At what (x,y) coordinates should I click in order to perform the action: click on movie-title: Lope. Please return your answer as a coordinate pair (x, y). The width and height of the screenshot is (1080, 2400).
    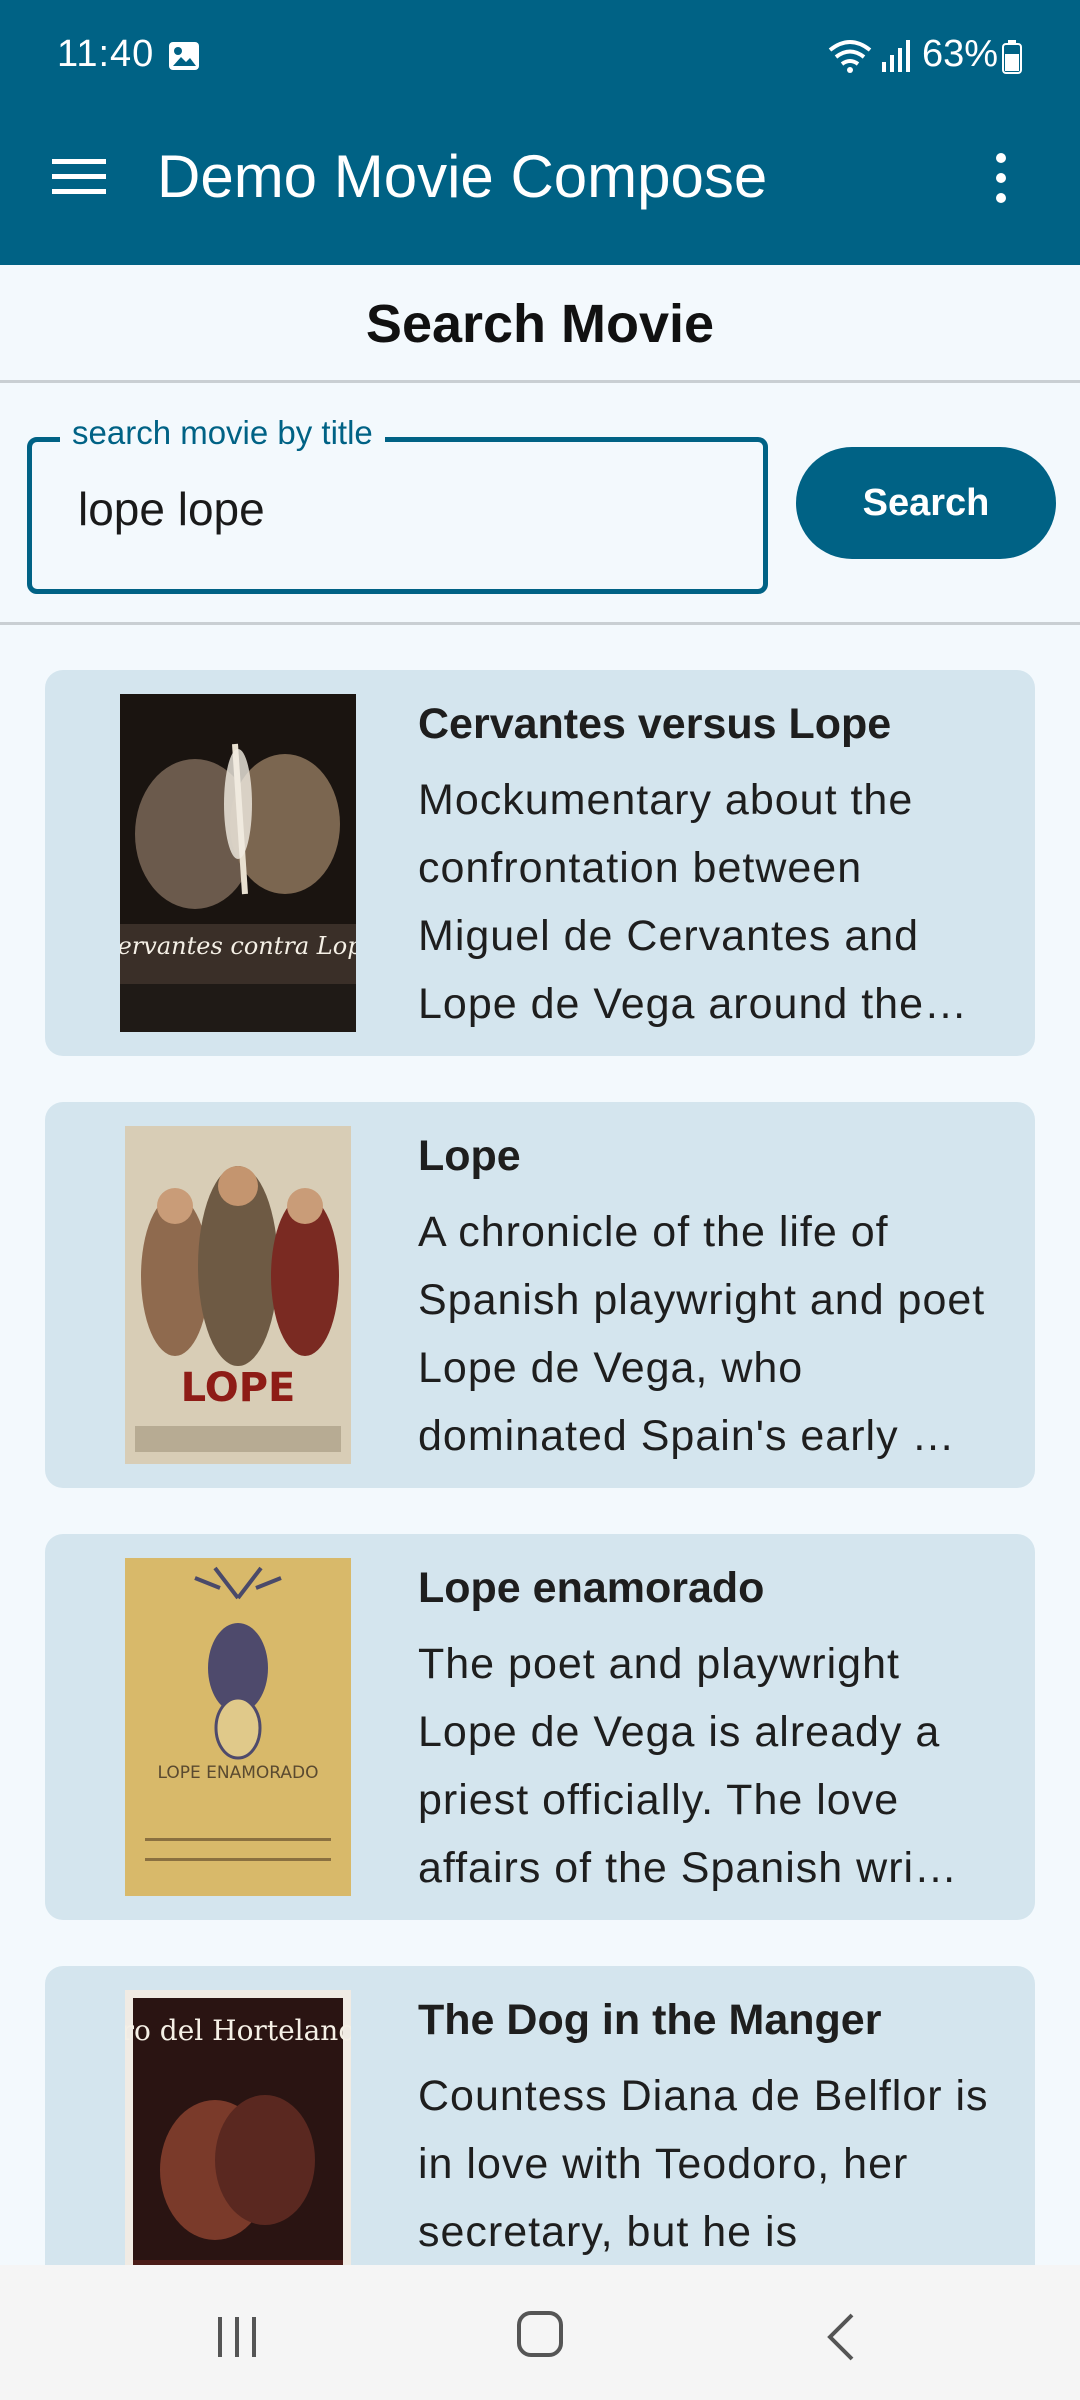
    Looking at the image, I should click on (469, 1156).